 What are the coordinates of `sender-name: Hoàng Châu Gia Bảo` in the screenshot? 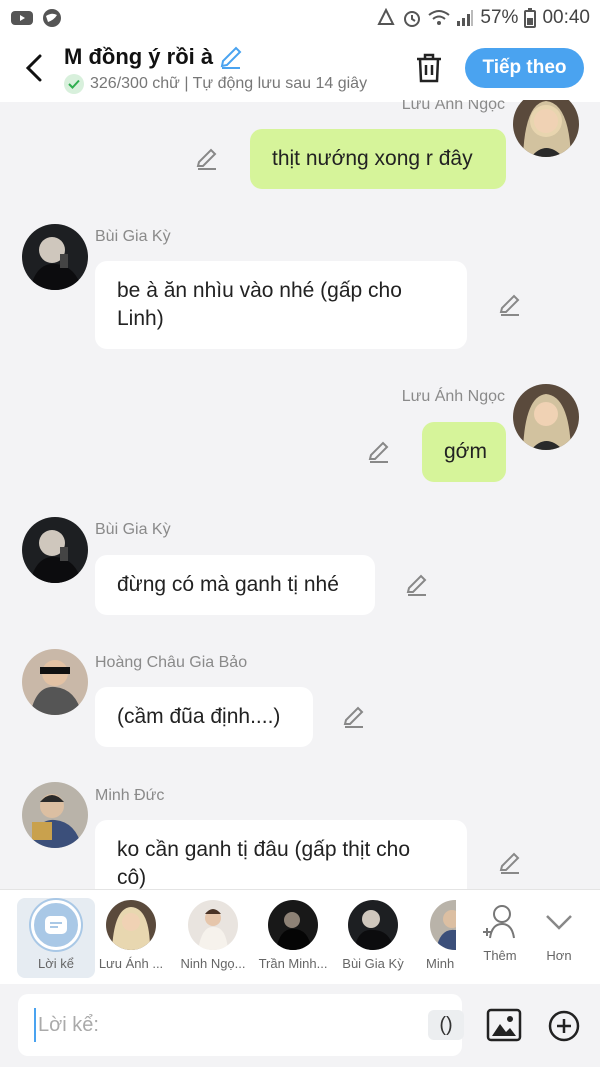 It's located at (171, 662).